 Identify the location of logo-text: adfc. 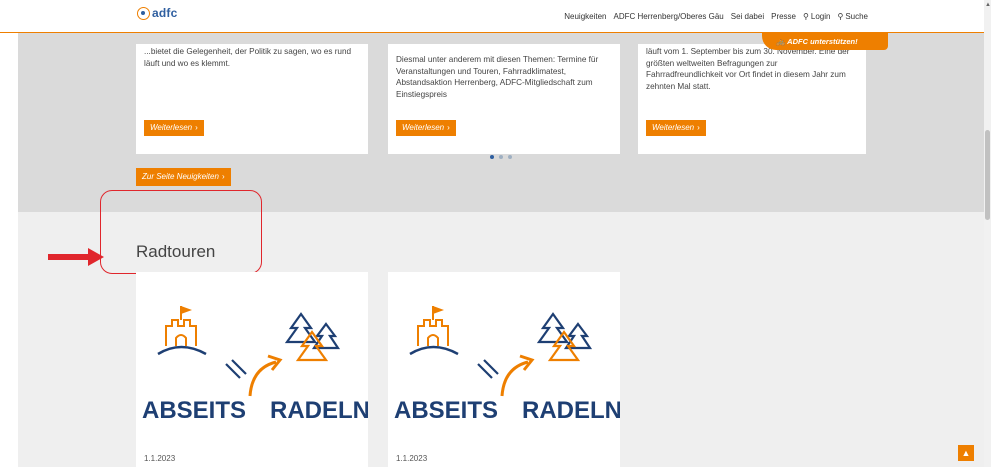
(165, 13).